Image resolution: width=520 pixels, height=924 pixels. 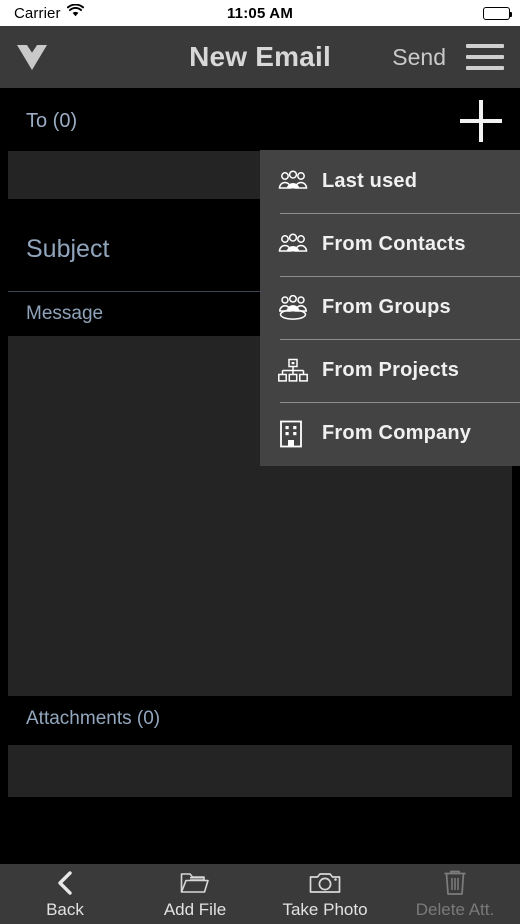 I want to click on toolbar-button-take-photo: Take Photo, so click(x=325, y=894).